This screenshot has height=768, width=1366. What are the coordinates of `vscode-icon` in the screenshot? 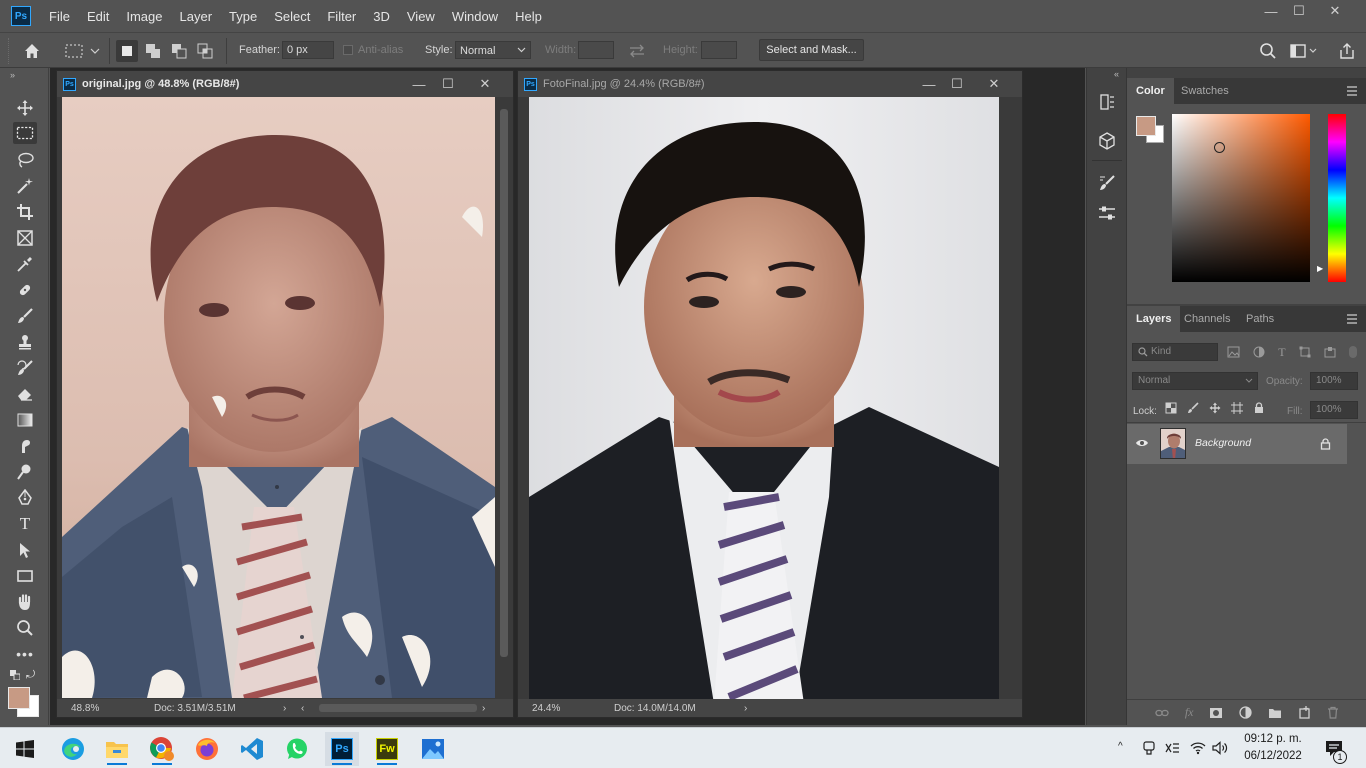 It's located at (252, 749).